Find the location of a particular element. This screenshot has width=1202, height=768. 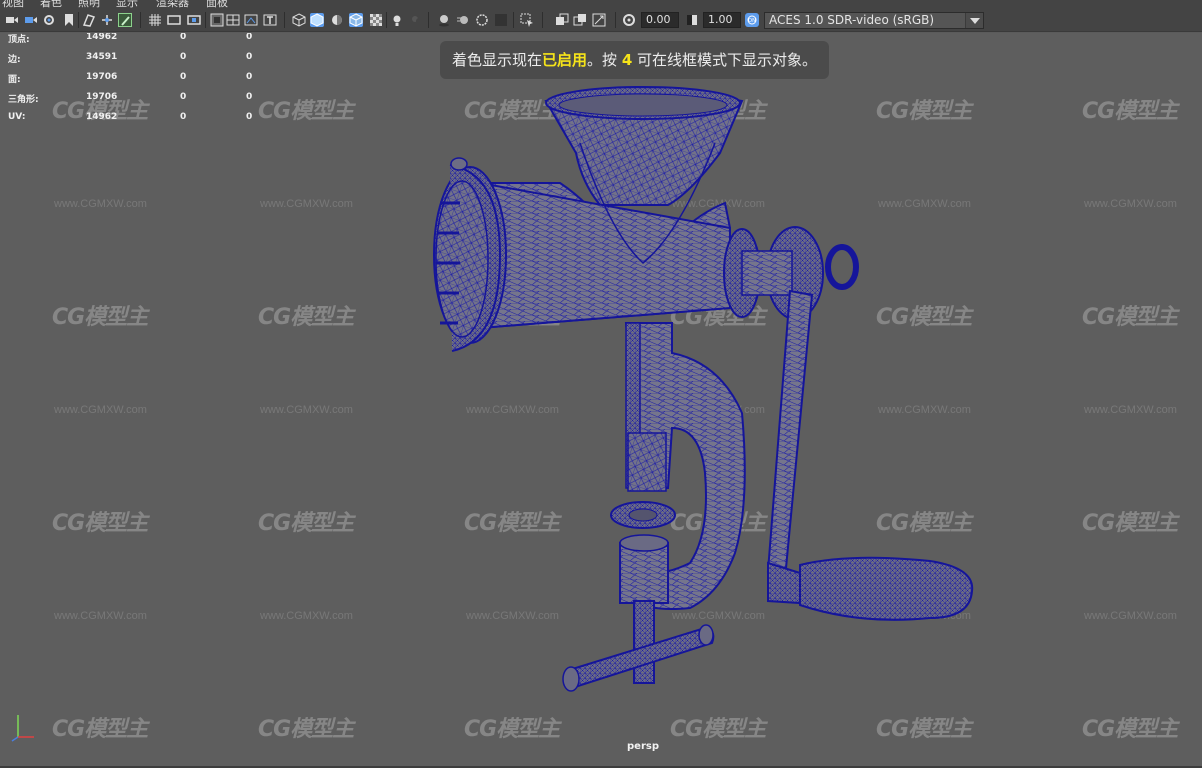

axis-gizmo is located at coordinates (22, 728).